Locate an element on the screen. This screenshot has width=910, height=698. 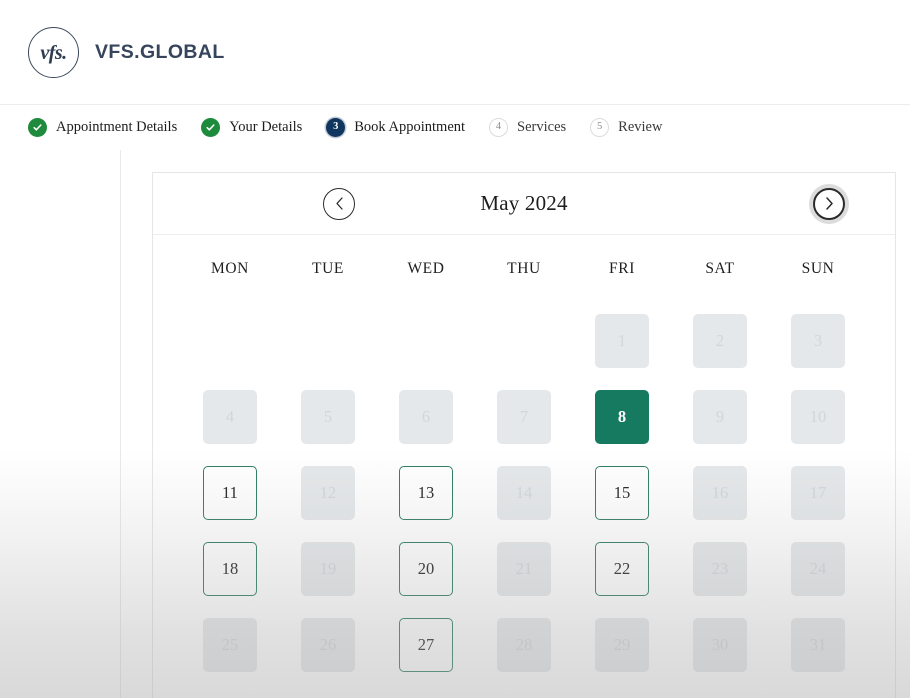
calendar-day-15: 15 is located at coordinates (622, 493).